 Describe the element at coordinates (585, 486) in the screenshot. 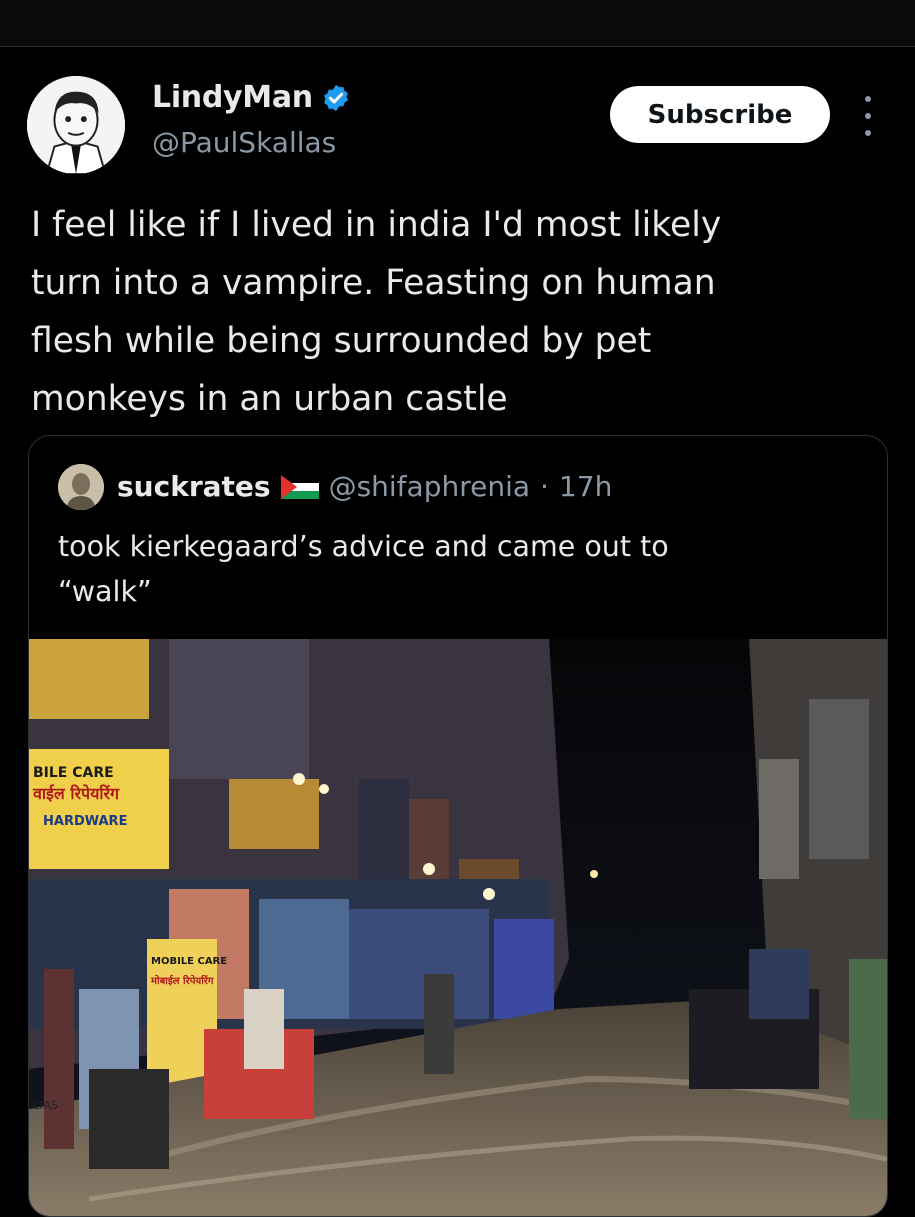

I see `quoted-timestamp: 17h` at that location.